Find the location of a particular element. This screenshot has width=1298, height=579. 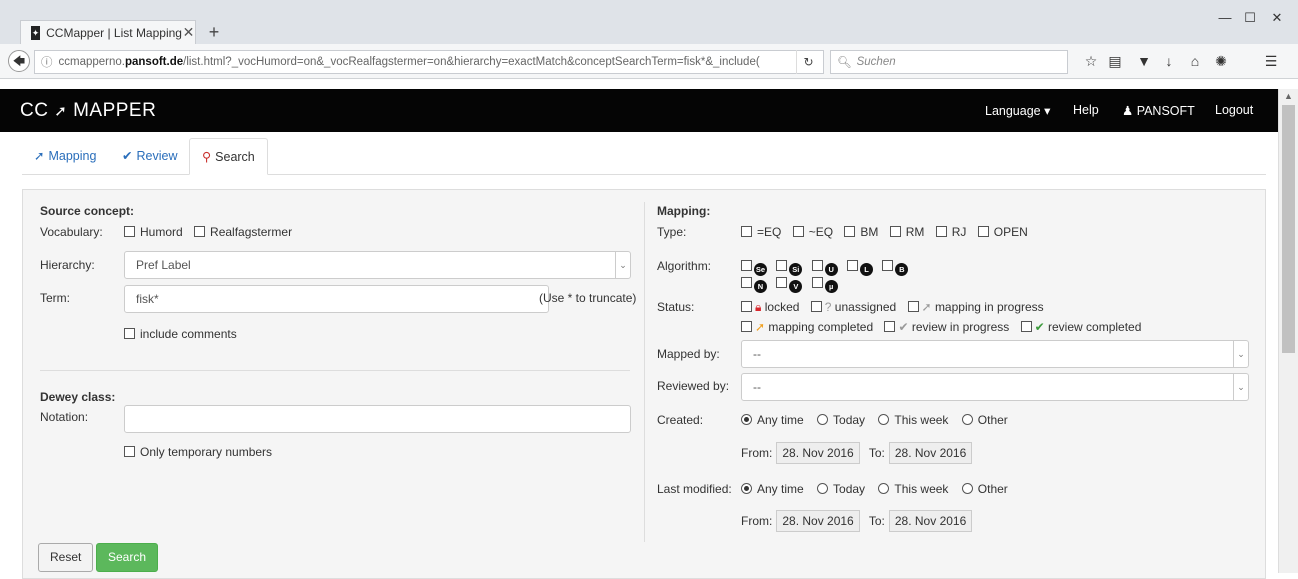

created-any-time-radio: Any time is located at coordinates (772, 420).